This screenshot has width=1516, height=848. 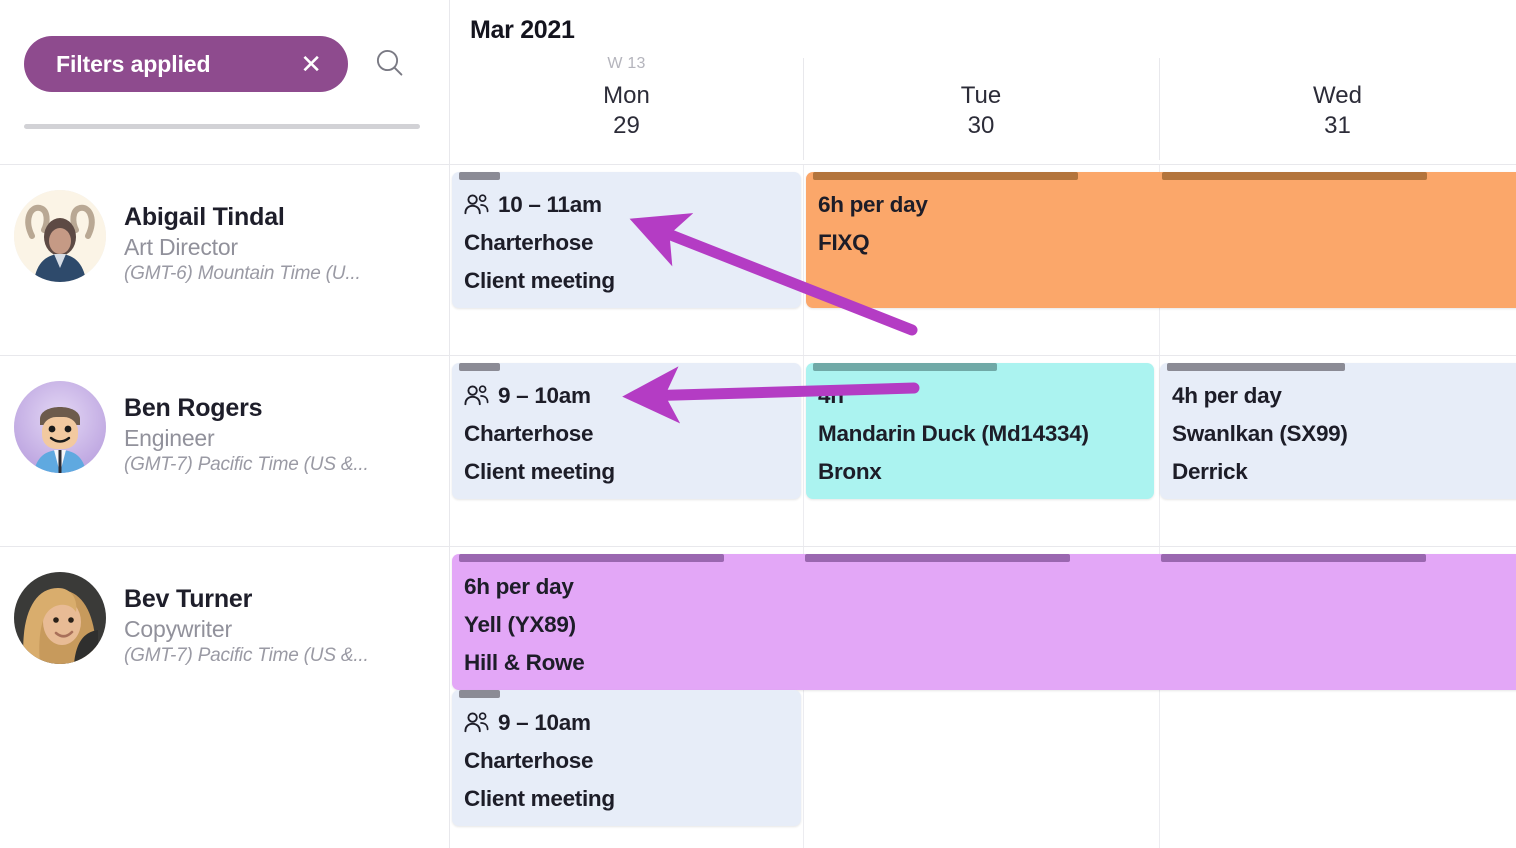 I want to click on day-name-label: Tue, so click(x=981, y=95).